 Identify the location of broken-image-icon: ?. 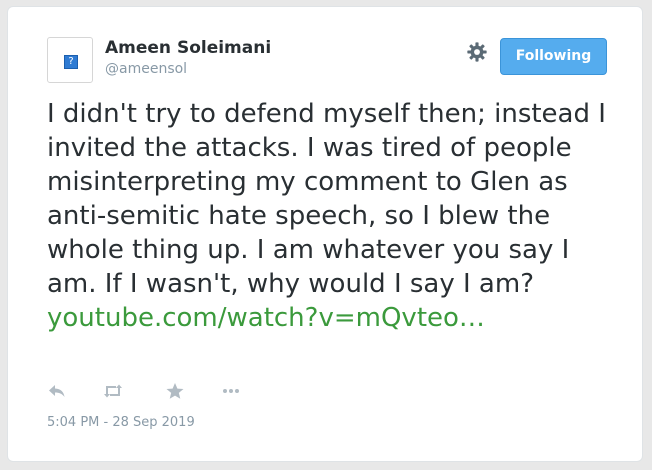
(71, 62).